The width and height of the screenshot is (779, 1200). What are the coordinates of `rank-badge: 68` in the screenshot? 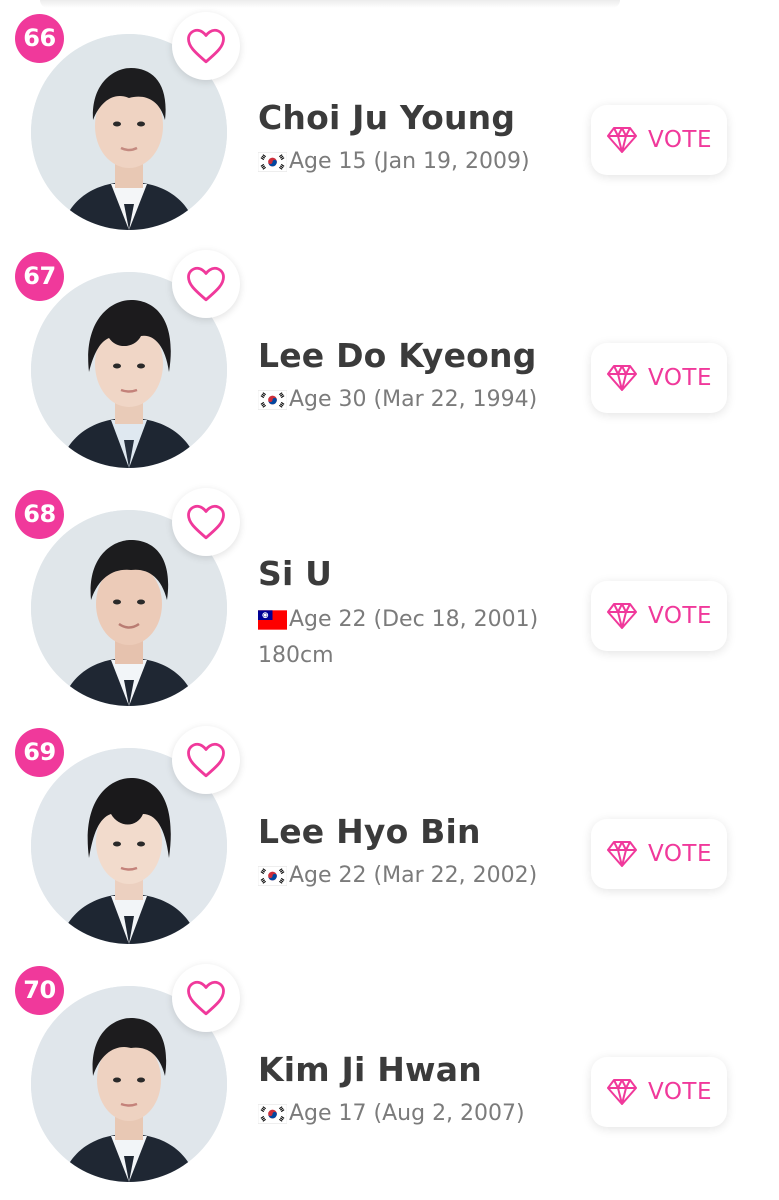 It's located at (39, 514).